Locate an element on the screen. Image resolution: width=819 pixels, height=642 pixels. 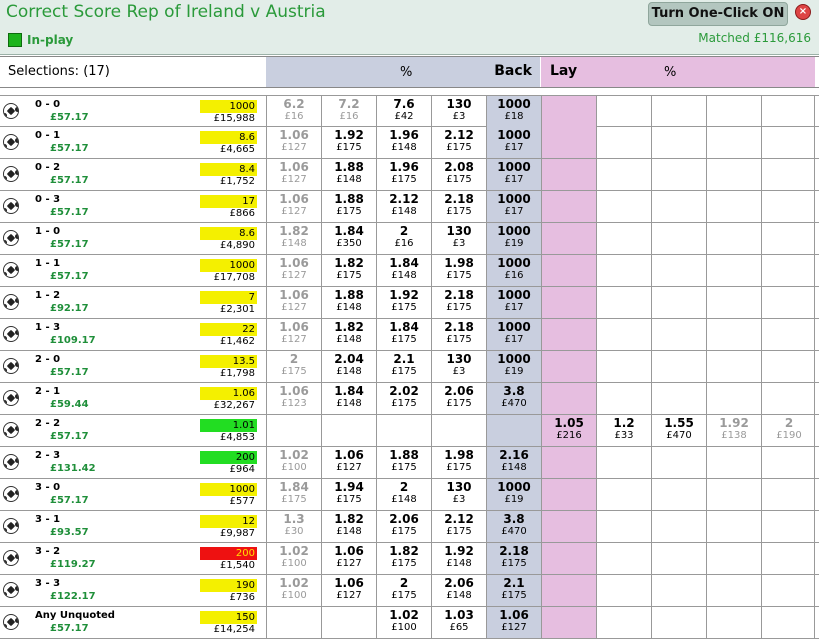
selection-name: 0 - 1 is located at coordinates (47, 135).